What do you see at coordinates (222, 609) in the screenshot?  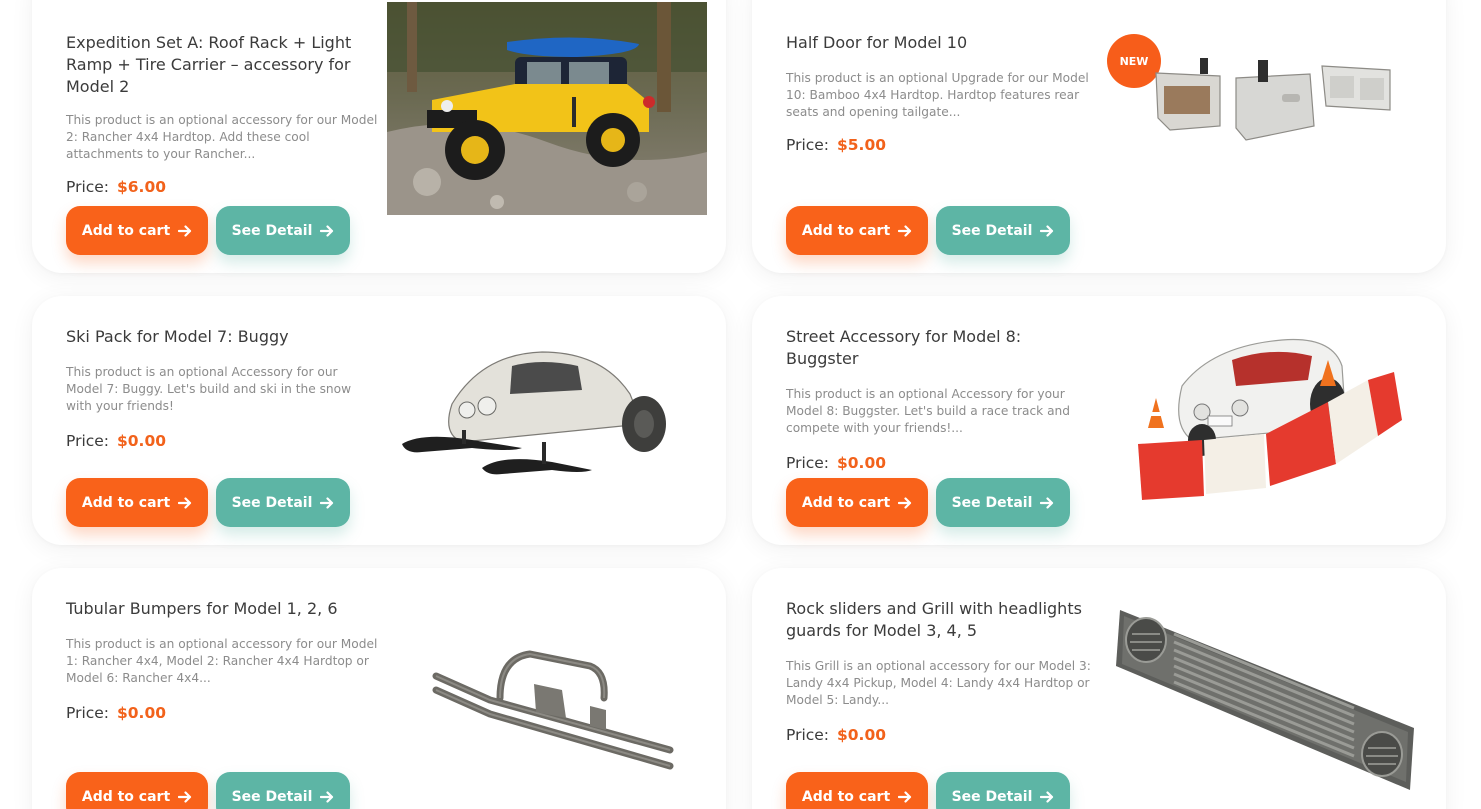 I see `product-title: Tubular Bumpers for Model 1, 2, 6` at bounding box center [222, 609].